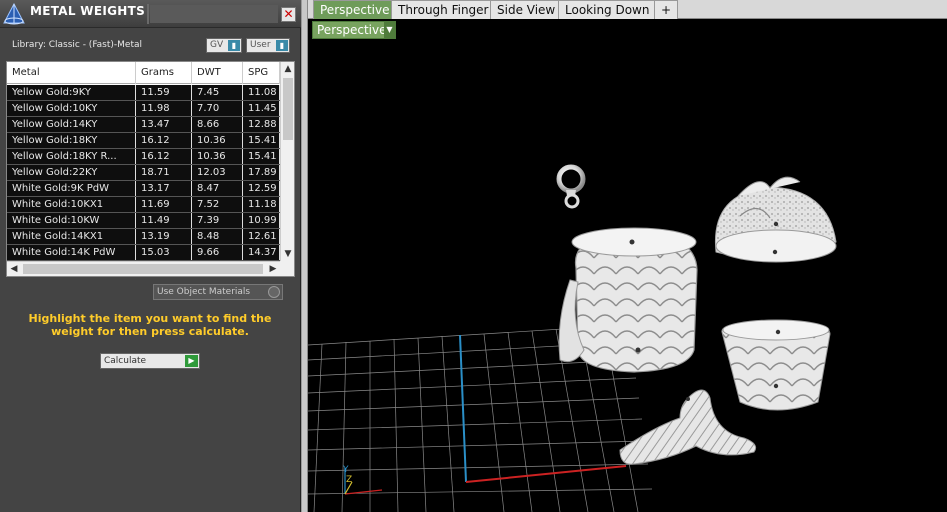  I want to click on table-row: White Gold:10KX1 11.69 7.52 11.18, so click(143, 205).